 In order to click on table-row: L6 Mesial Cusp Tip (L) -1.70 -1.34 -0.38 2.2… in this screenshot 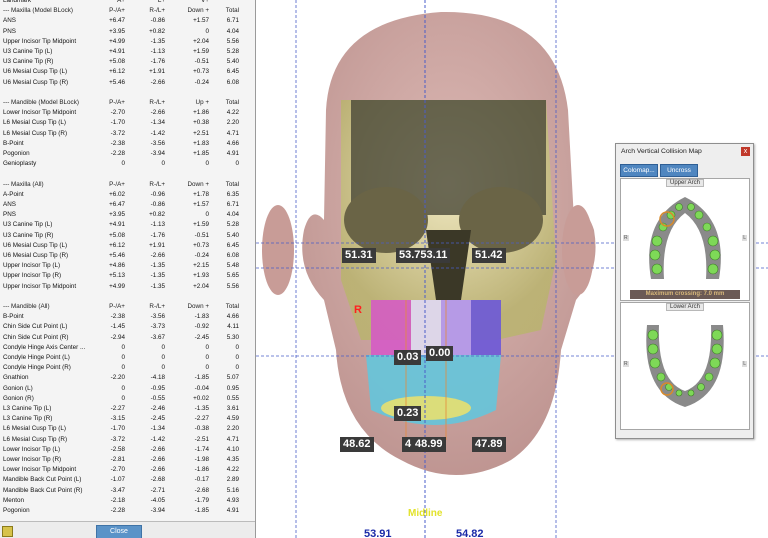, I will do `click(127, 429)`.